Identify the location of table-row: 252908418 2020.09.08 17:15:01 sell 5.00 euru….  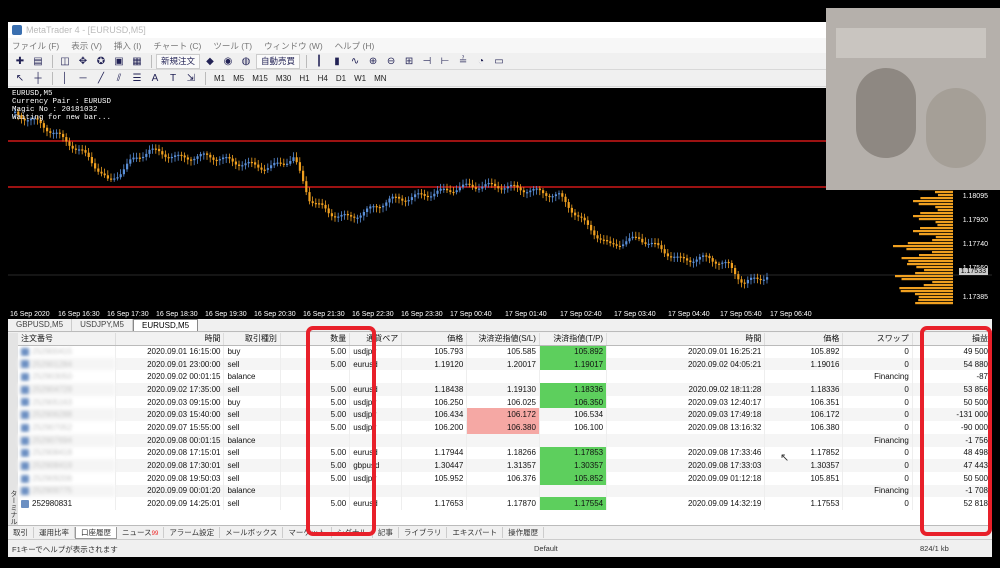
(505, 453).